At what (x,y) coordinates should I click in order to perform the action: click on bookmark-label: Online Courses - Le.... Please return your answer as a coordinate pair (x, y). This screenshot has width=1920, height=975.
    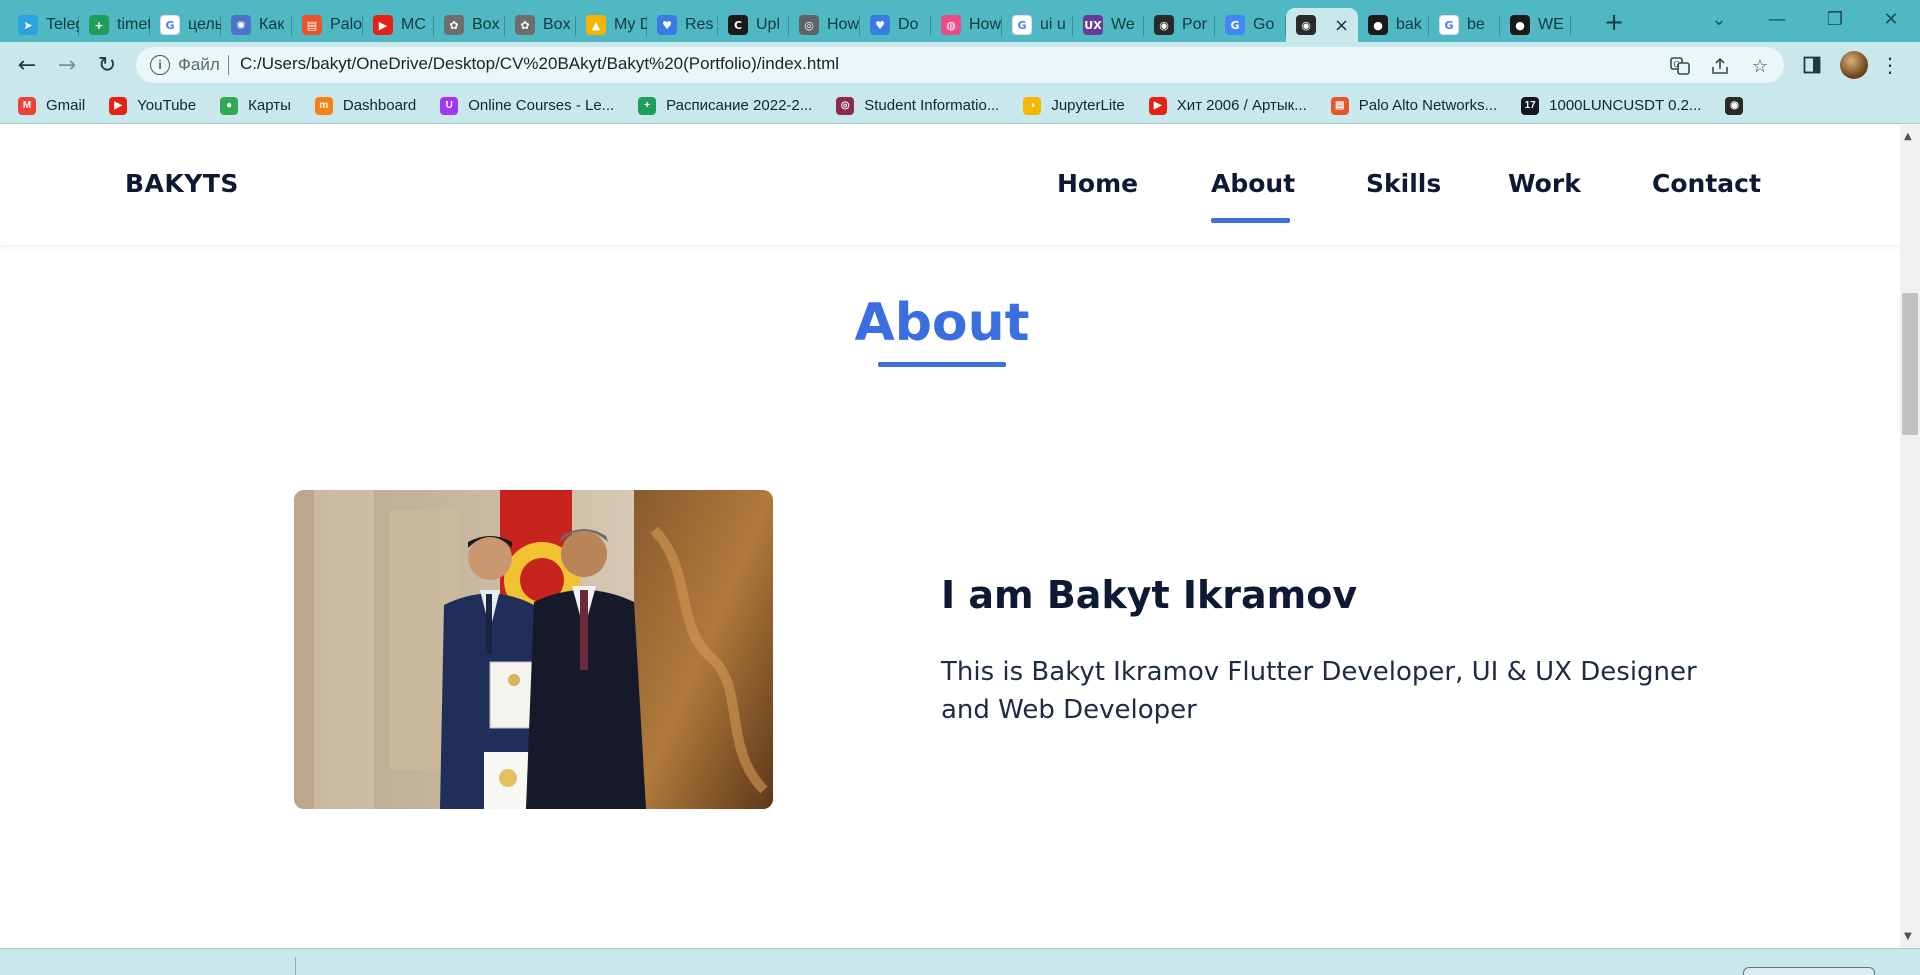
    Looking at the image, I should click on (541, 105).